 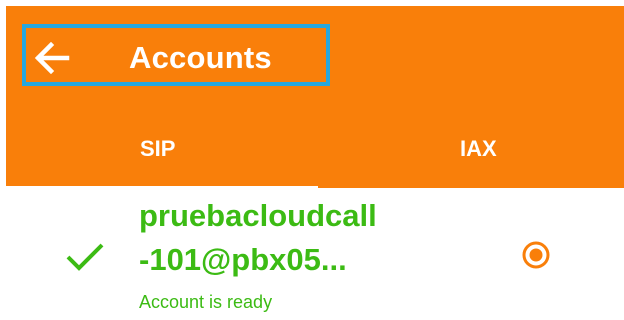 I want to click on radio-selected-icon, so click(x=536, y=255).